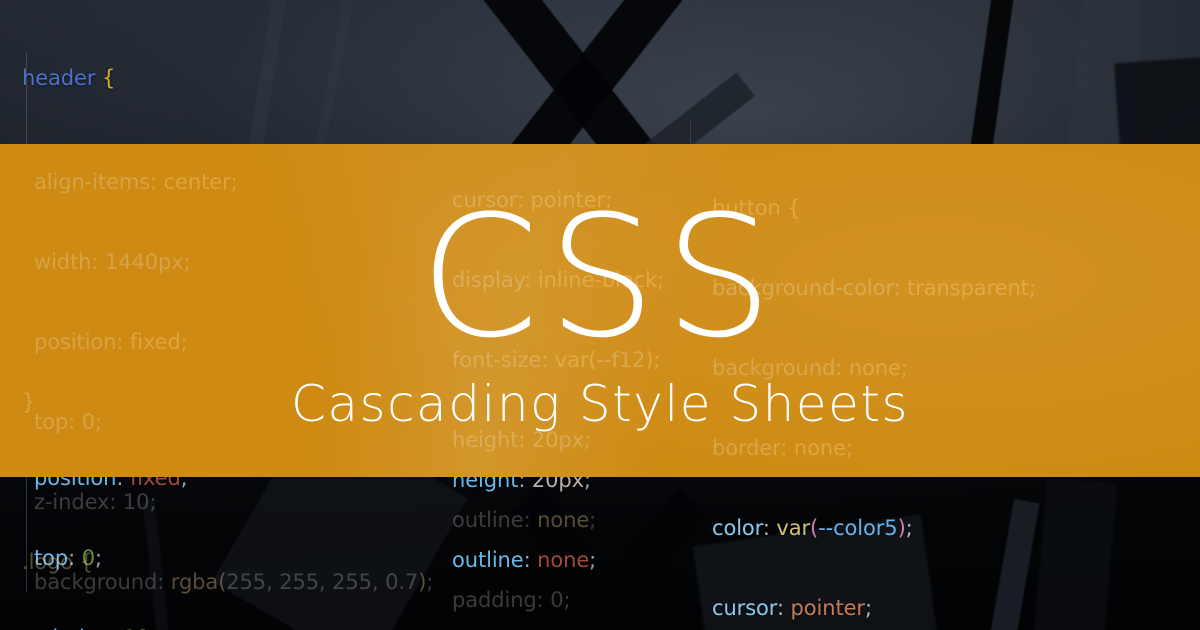 Image resolution: width=1200 pixels, height=630 pixels. I want to click on code-line: width: 1440px;, so click(112, 262).